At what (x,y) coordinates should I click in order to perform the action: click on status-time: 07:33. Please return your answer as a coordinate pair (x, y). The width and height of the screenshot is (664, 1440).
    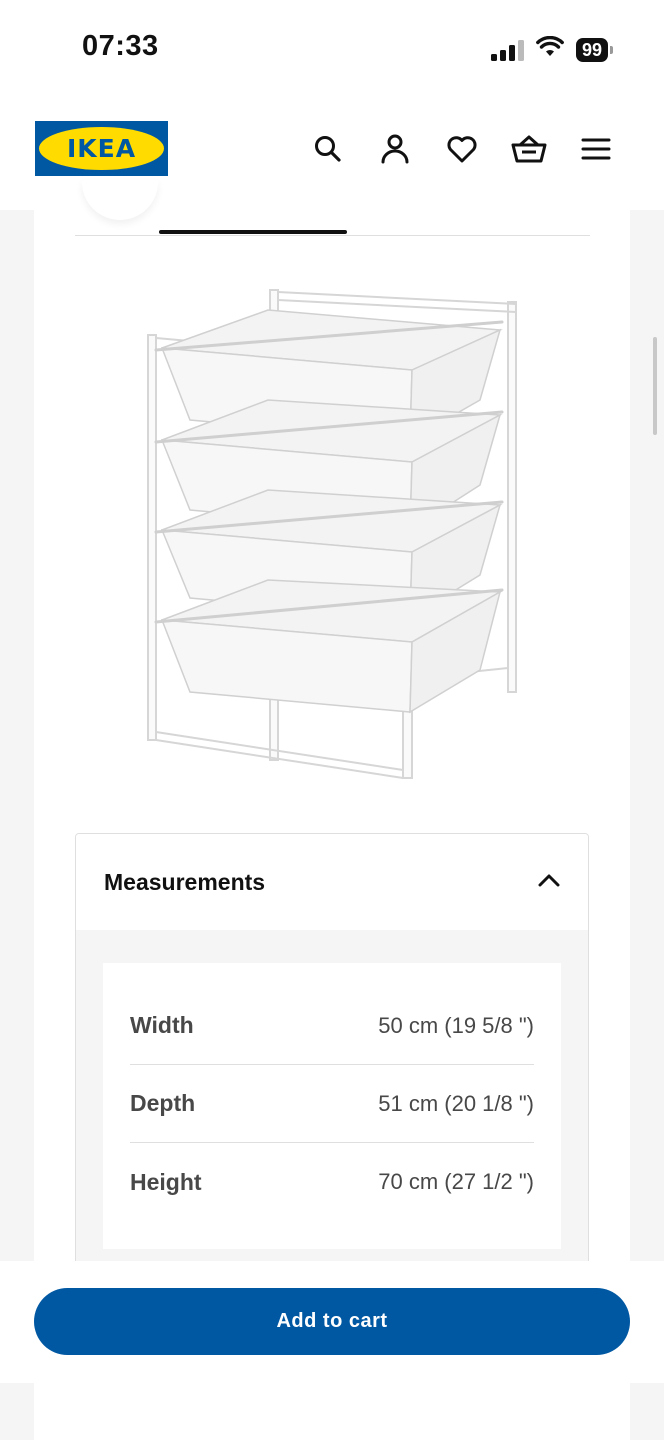
    Looking at the image, I should click on (120, 46).